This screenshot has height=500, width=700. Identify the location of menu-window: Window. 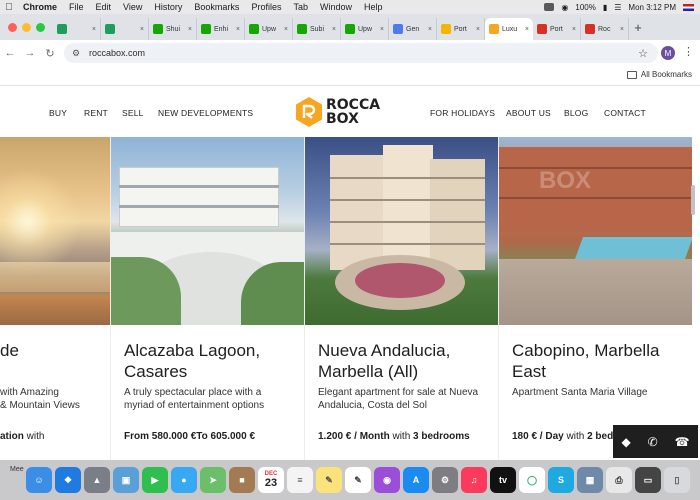
(337, 7).